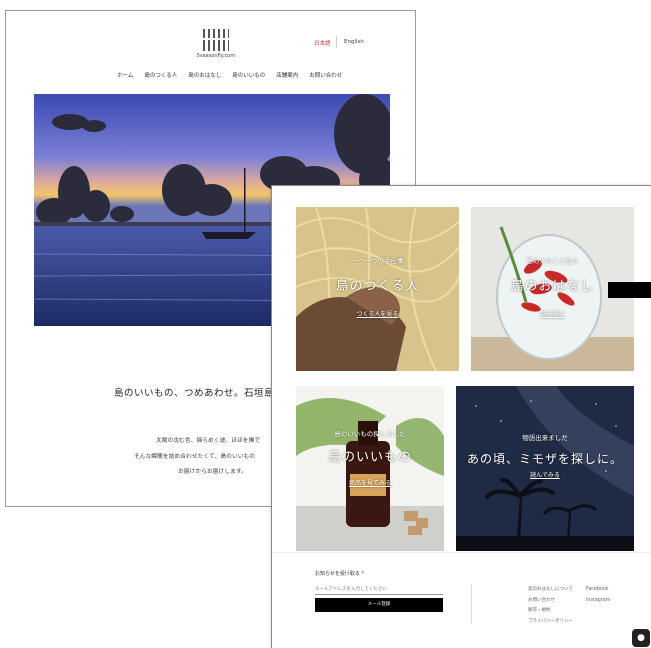 This screenshot has width=651, height=648. Describe the element at coordinates (545, 474) in the screenshot. I see `tile-mimosa-link: 読んでみる` at that location.